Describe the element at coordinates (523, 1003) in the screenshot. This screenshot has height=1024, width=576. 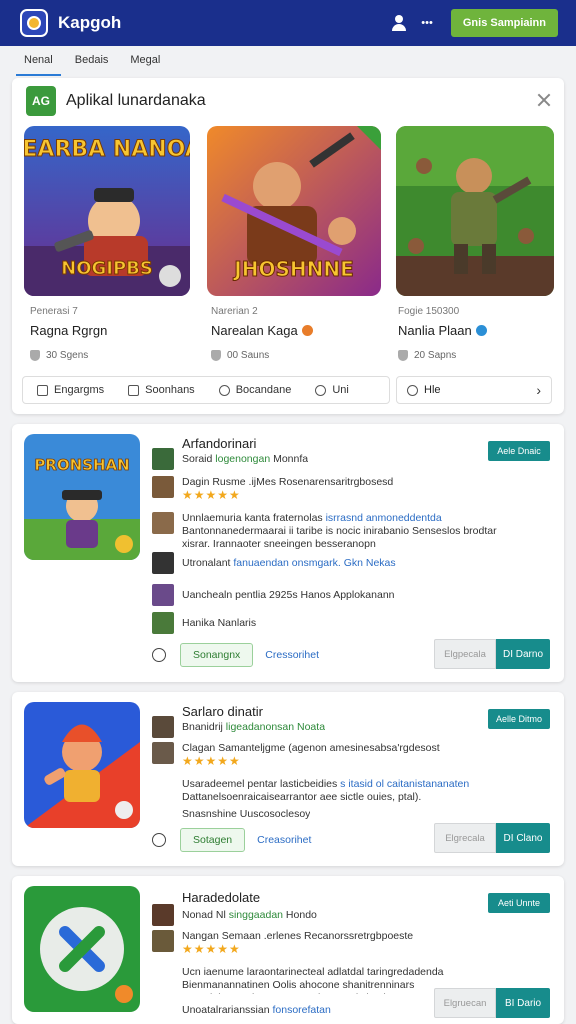
I see `card-3-download-button: BI Dario` at that location.